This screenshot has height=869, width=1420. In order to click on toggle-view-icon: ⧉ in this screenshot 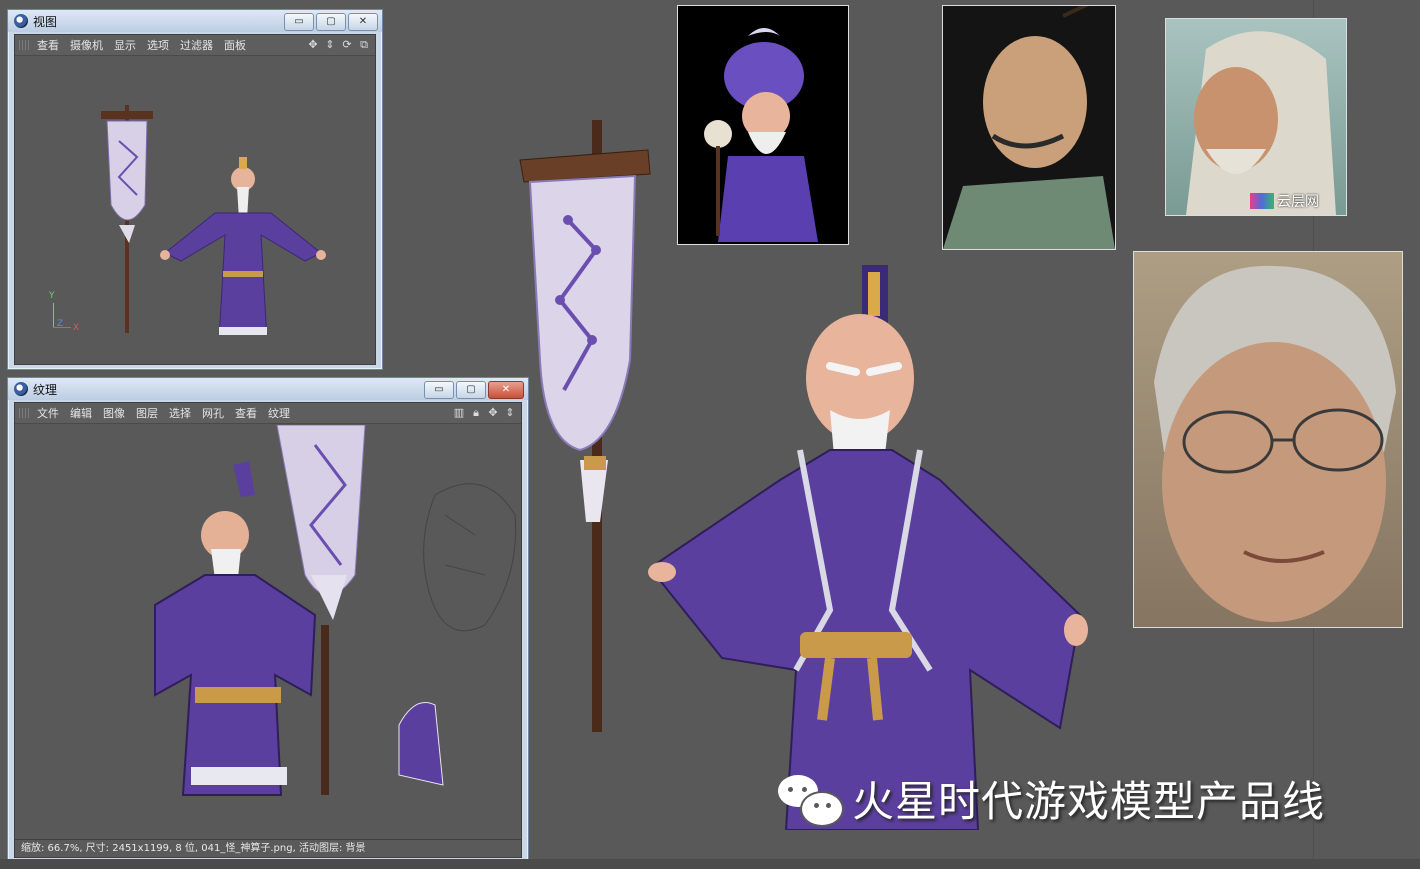, I will do `click(364, 45)`.